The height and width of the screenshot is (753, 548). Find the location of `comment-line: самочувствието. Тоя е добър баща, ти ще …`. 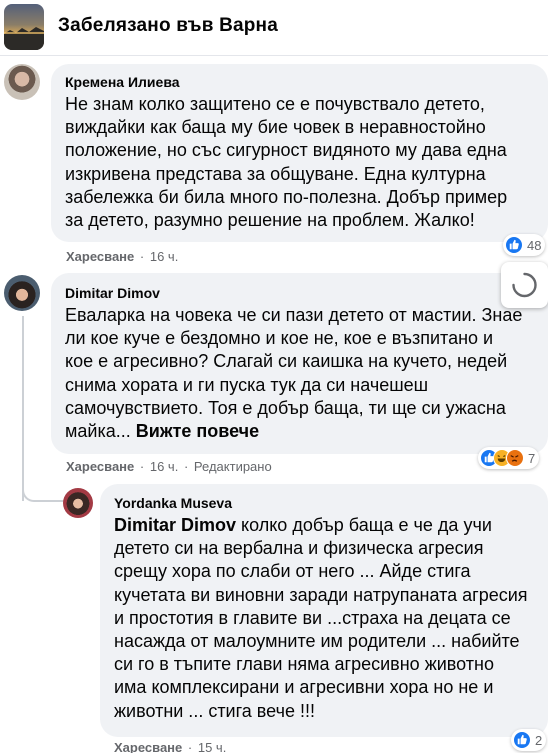

comment-line: самочувствието. Тоя е добър баща, ти ще … is located at coordinates (285, 407).